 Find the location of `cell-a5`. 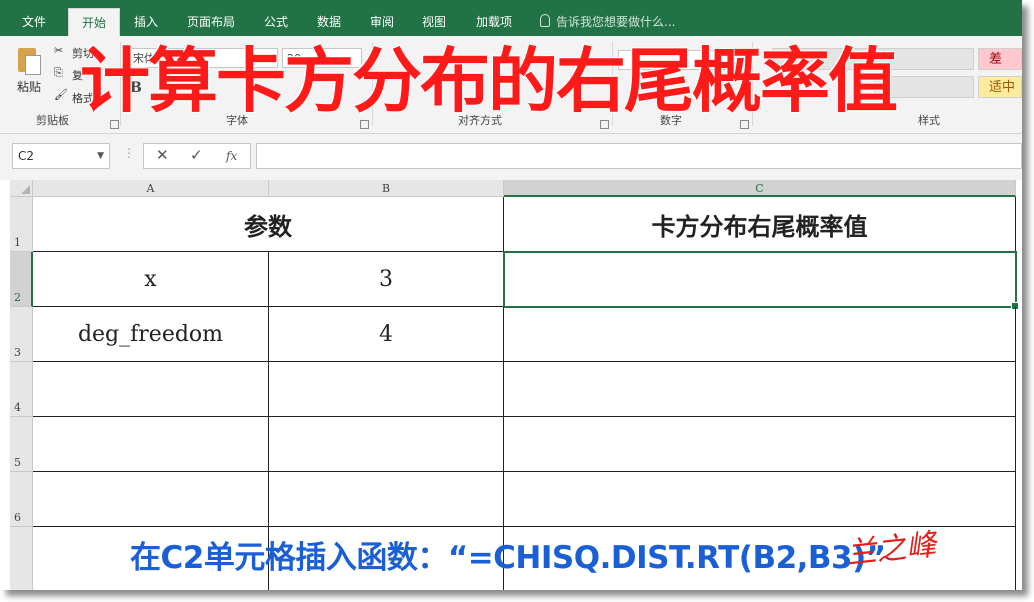

cell-a5 is located at coordinates (151, 444).